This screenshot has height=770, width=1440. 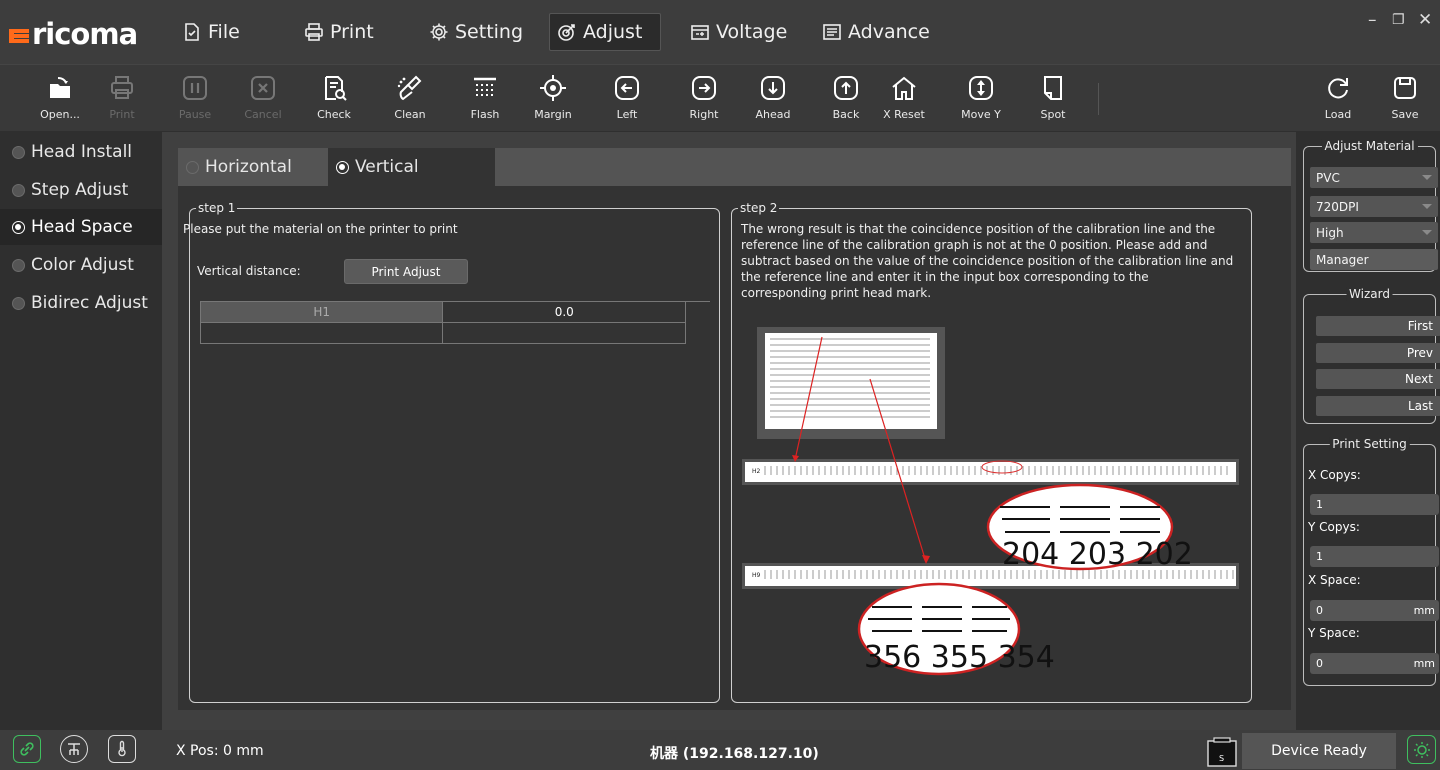 What do you see at coordinates (409, 88) in the screenshot?
I see `brush-icon` at bounding box center [409, 88].